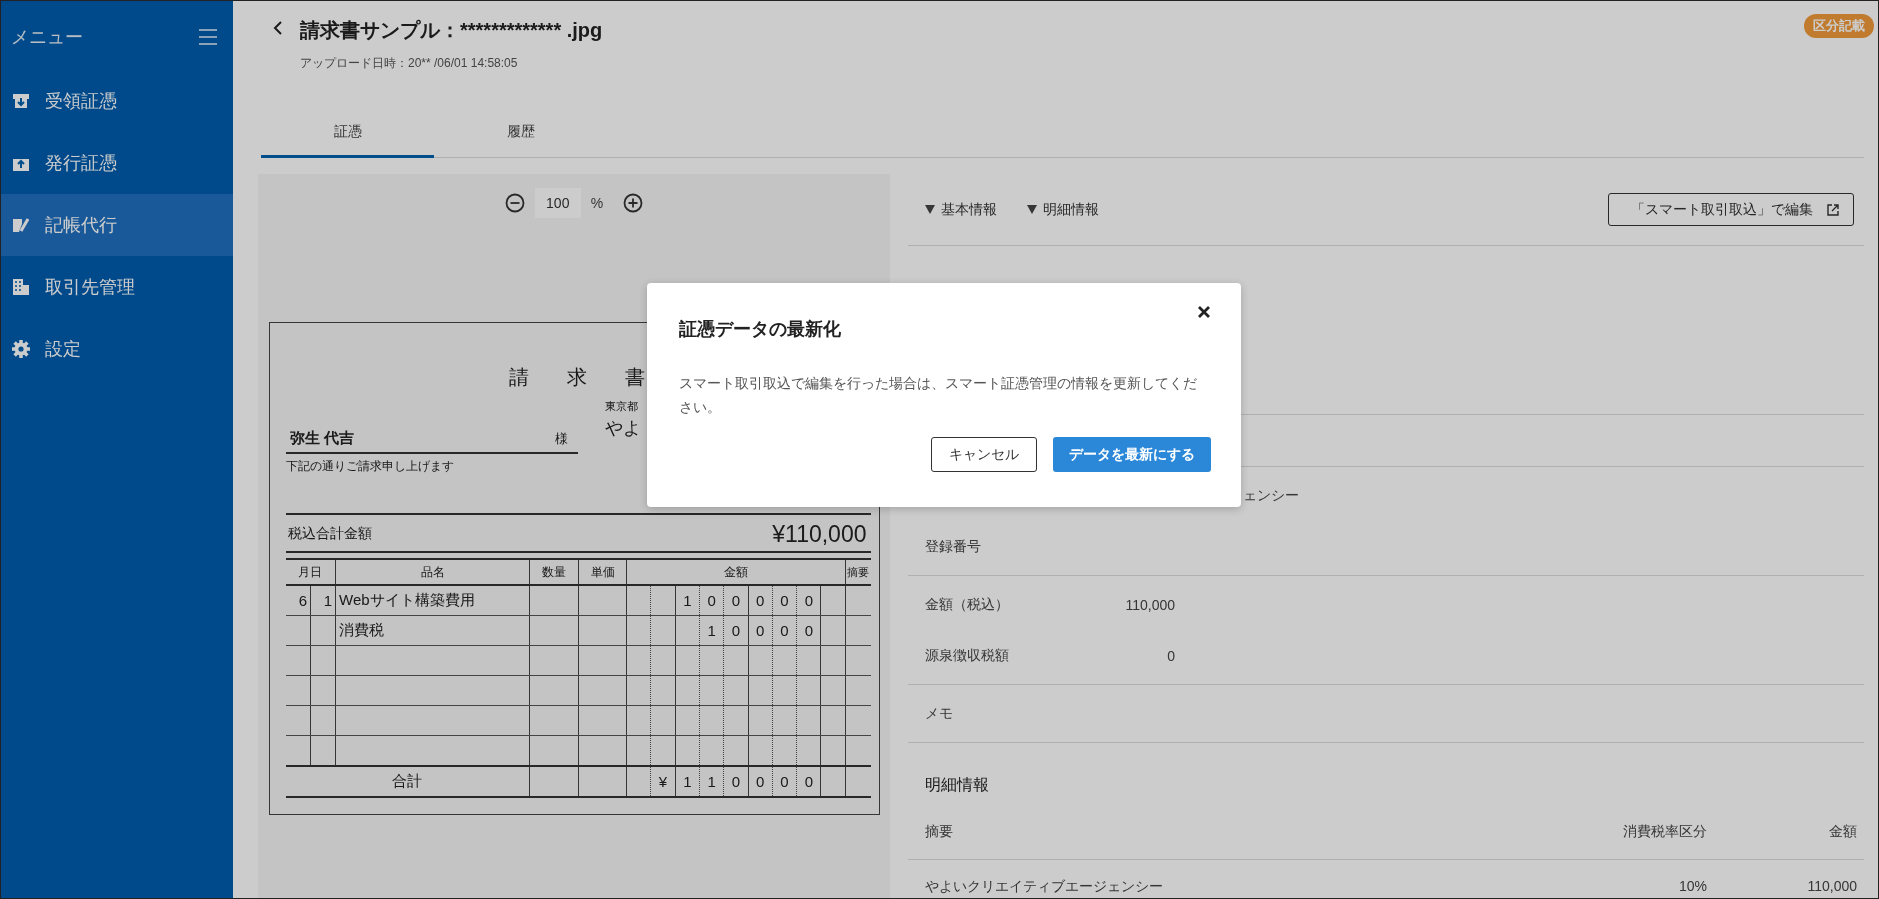 The image size is (1879, 899). I want to click on table-cell: 6, so click(302, 600).